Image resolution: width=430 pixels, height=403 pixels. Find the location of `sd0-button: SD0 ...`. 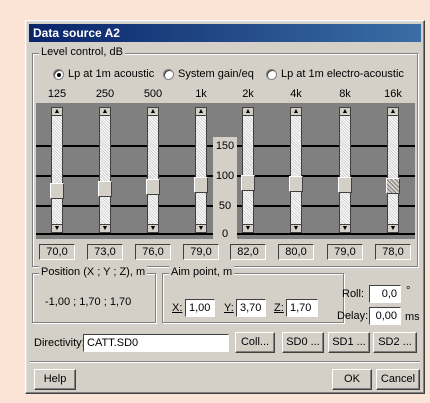

sd0-button: SD0 ... is located at coordinates (303, 342).